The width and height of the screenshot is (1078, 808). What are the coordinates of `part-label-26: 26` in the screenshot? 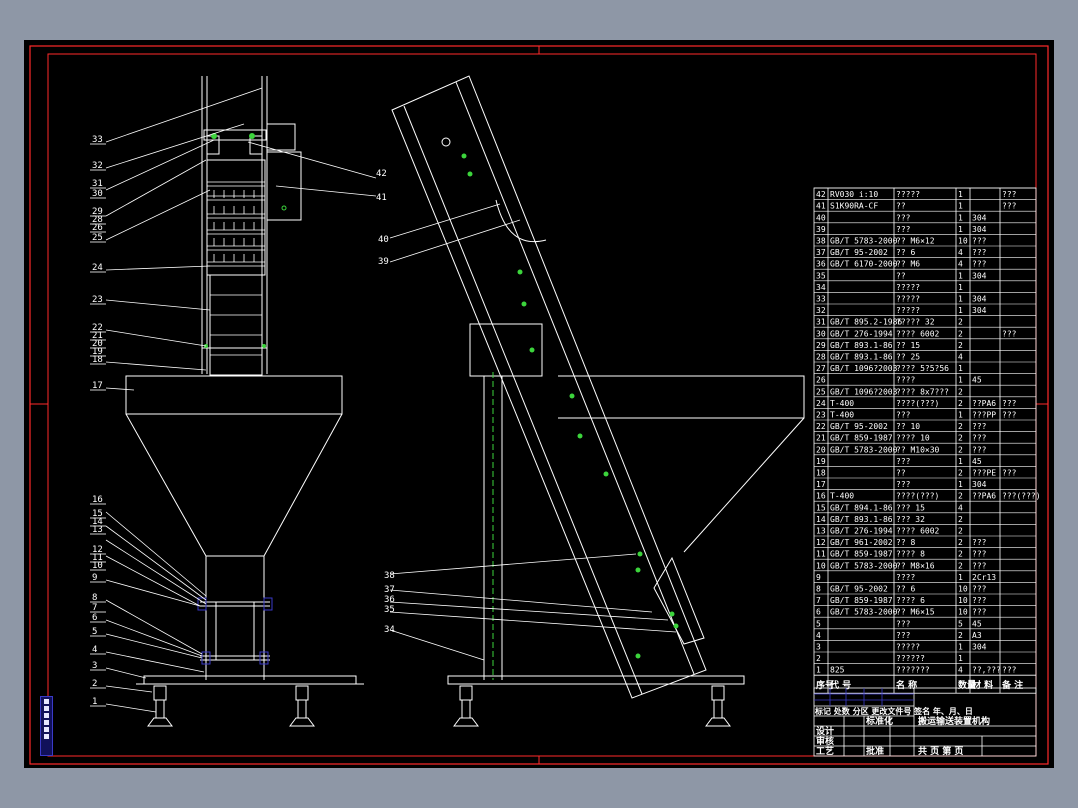 It's located at (97, 228).